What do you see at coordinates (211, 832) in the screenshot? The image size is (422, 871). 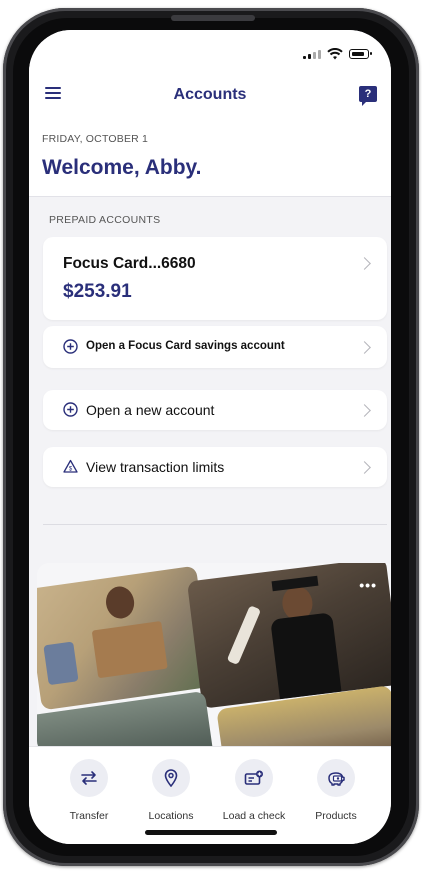 I see `home-indicator` at bounding box center [211, 832].